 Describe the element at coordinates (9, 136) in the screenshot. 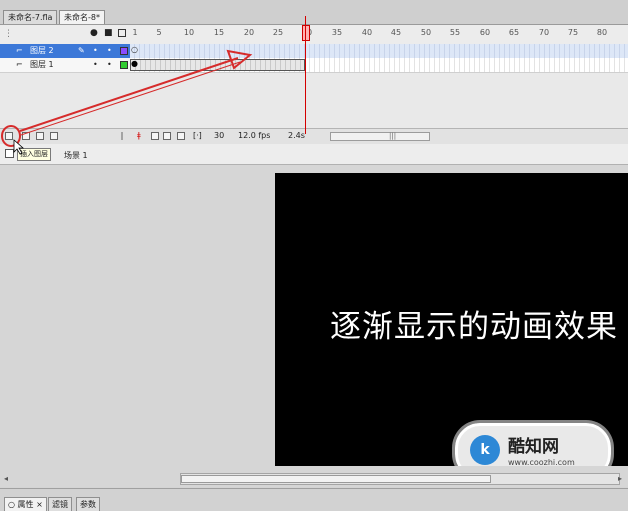

I see `insert-layer-icon` at that location.